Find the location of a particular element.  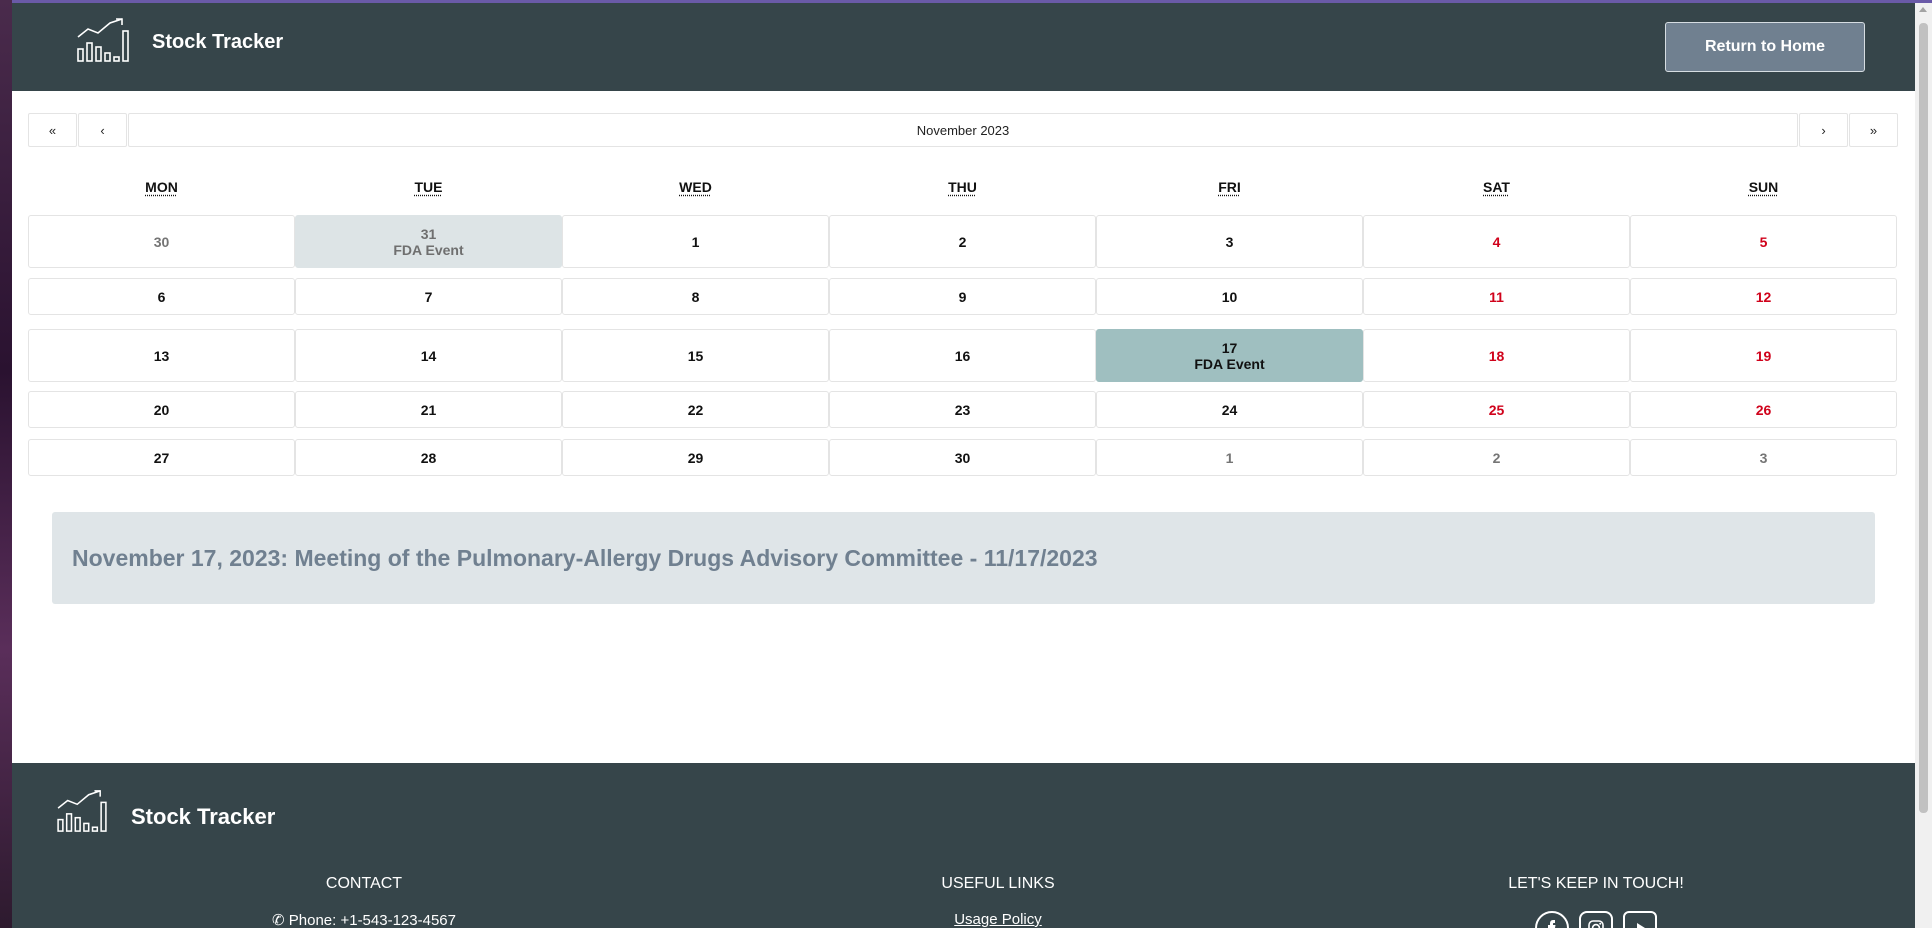

site-header: Stock Tracker Return to Home is located at coordinates (963, 47).